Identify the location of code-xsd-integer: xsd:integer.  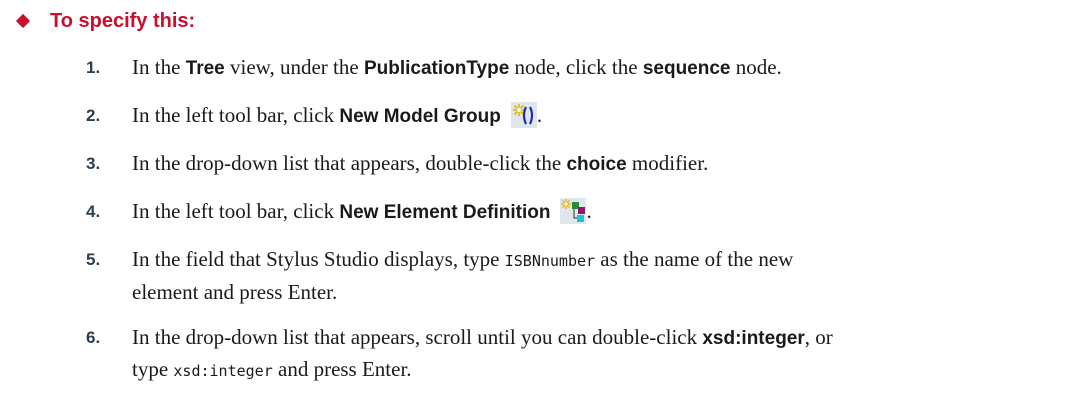
(223, 371).